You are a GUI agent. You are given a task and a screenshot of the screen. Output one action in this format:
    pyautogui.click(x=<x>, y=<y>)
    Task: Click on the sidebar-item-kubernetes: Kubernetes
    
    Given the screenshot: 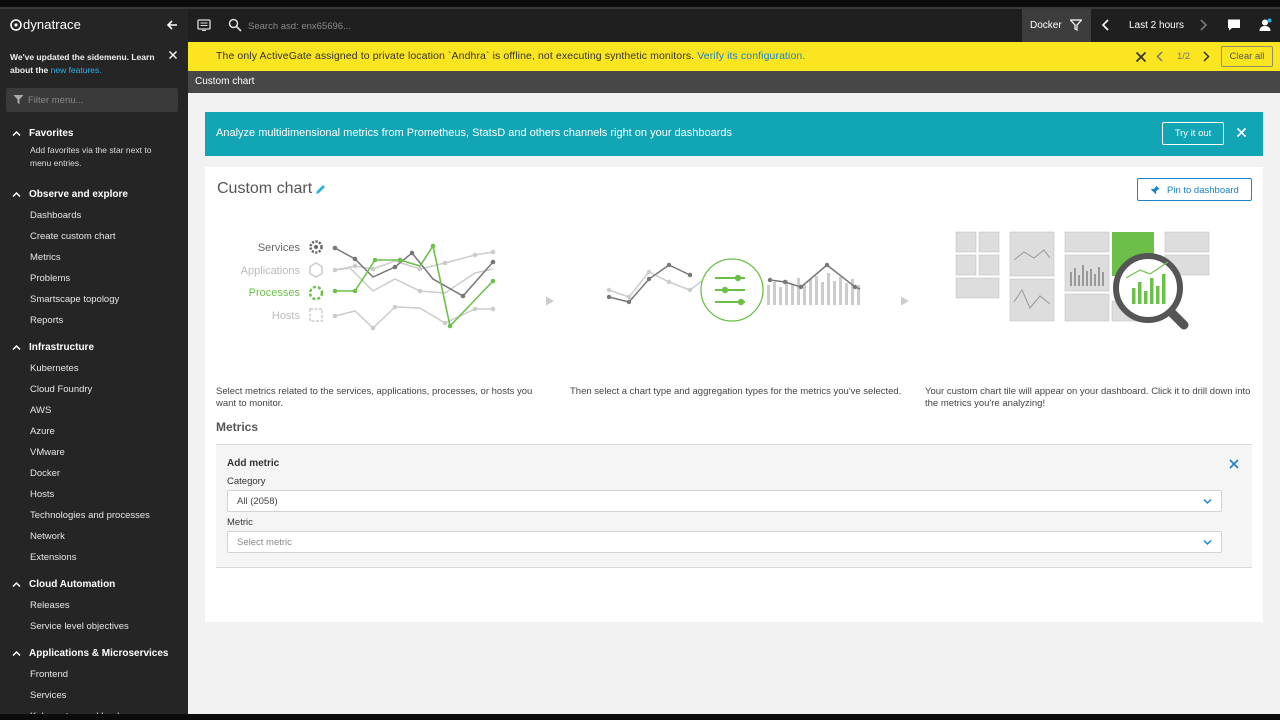 What is the action you would take?
    pyautogui.click(x=94, y=368)
    